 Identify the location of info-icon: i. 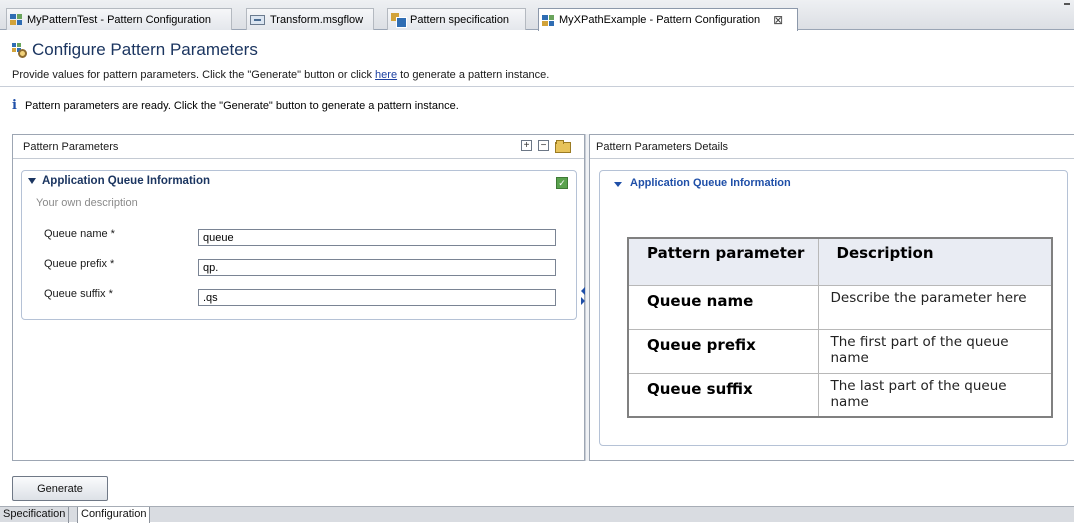
(14, 105).